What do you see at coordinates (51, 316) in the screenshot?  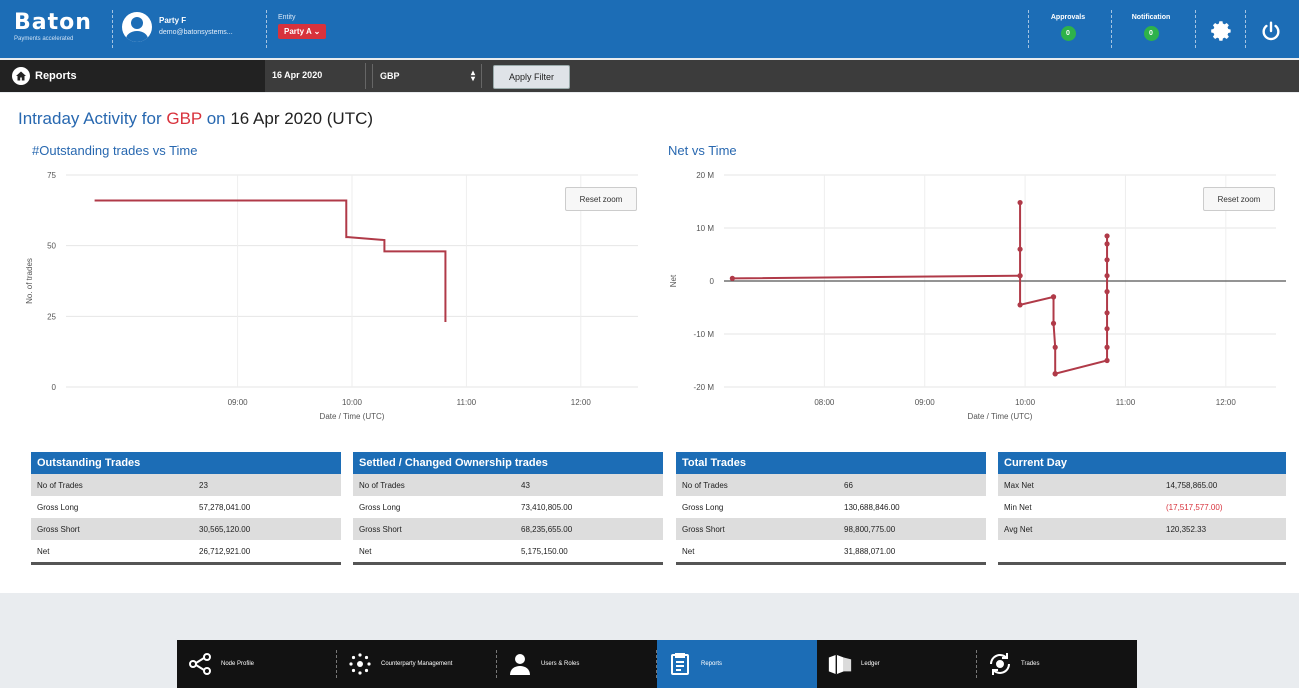 I see `y-tick-label: 25` at bounding box center [51, 316].